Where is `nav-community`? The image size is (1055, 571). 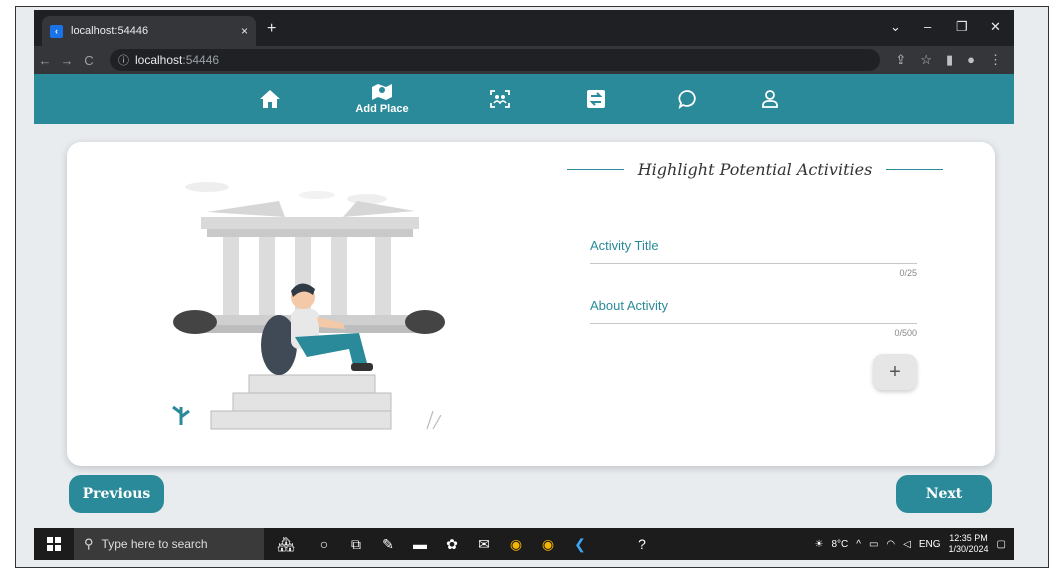
nav-community is located at coordinates (500, 99).